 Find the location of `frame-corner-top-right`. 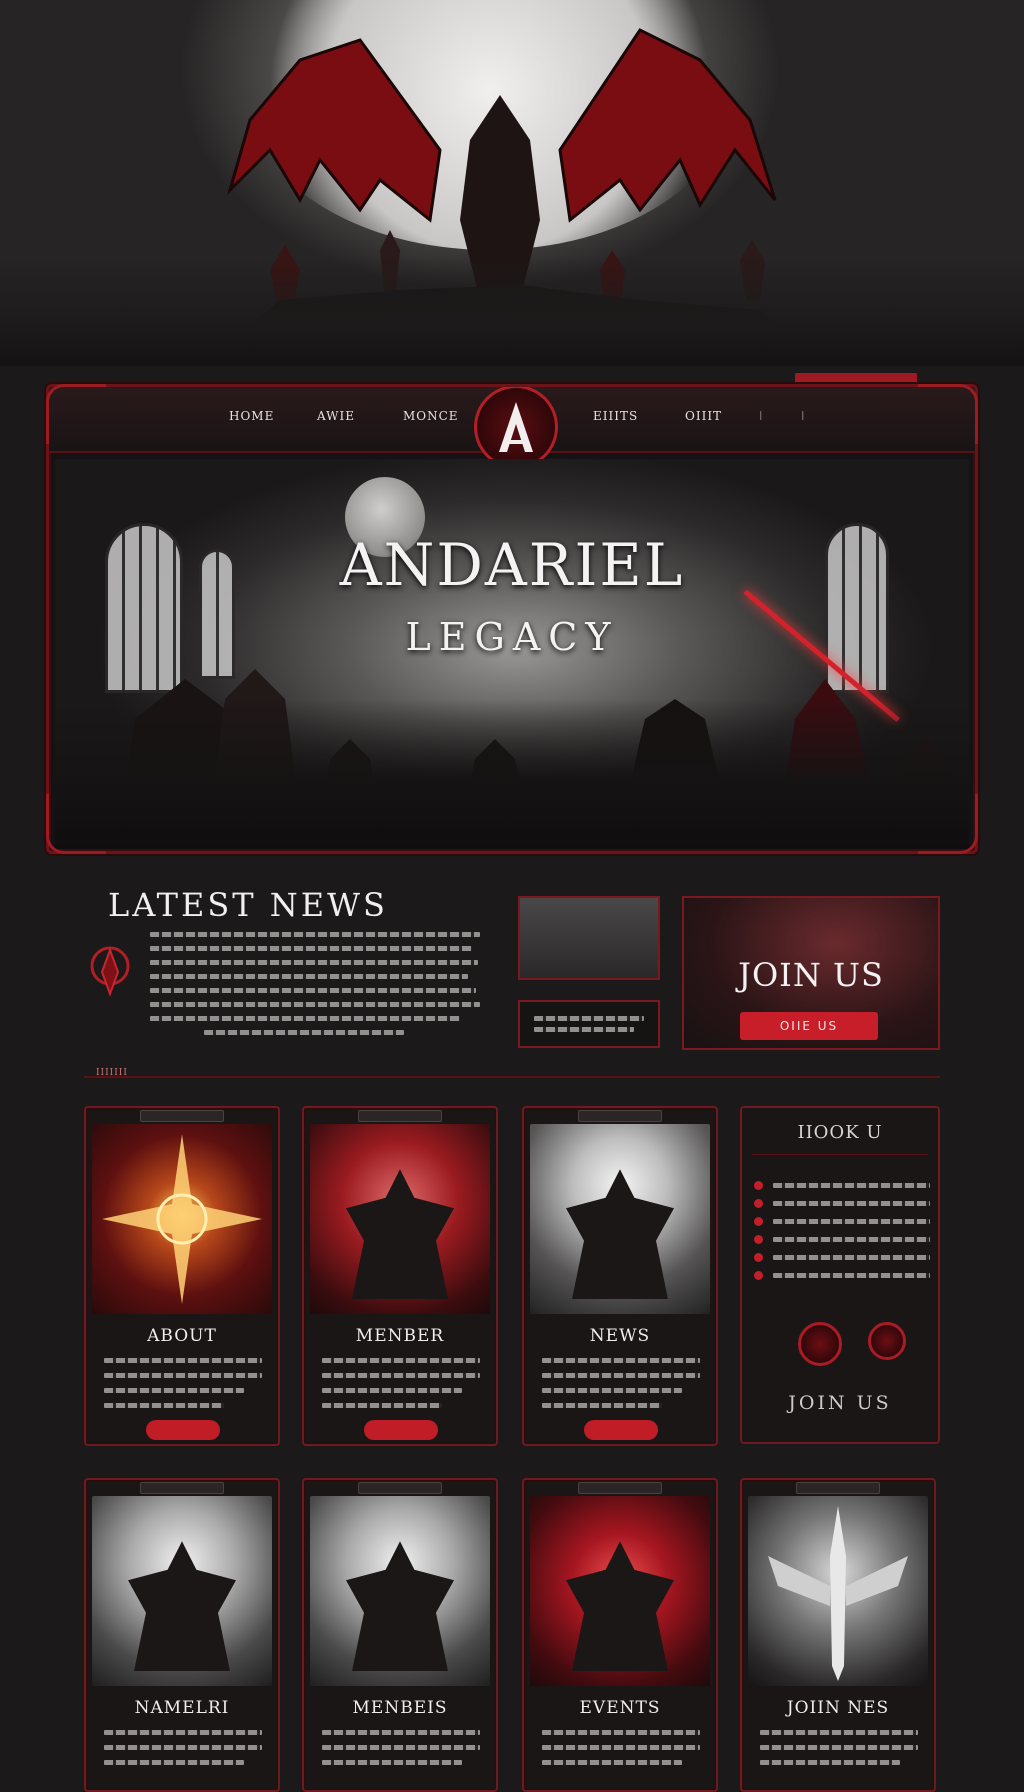

frame-corner-top-right is located at coordinates (948, 414).